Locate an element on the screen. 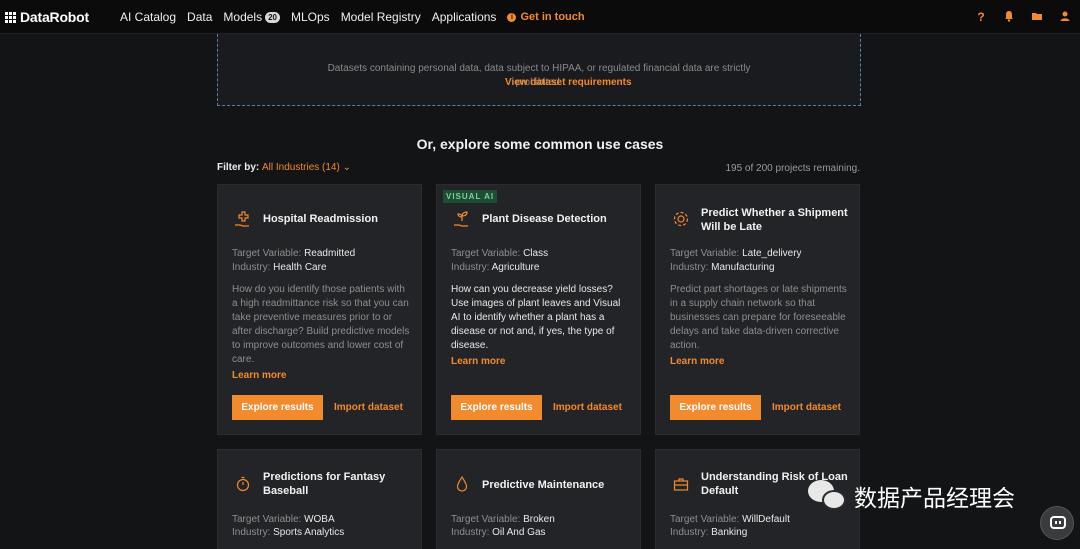 The width and height of the screenshot is (1080, 549). target-value: Late_delivery is located at coordinates (772, 253).